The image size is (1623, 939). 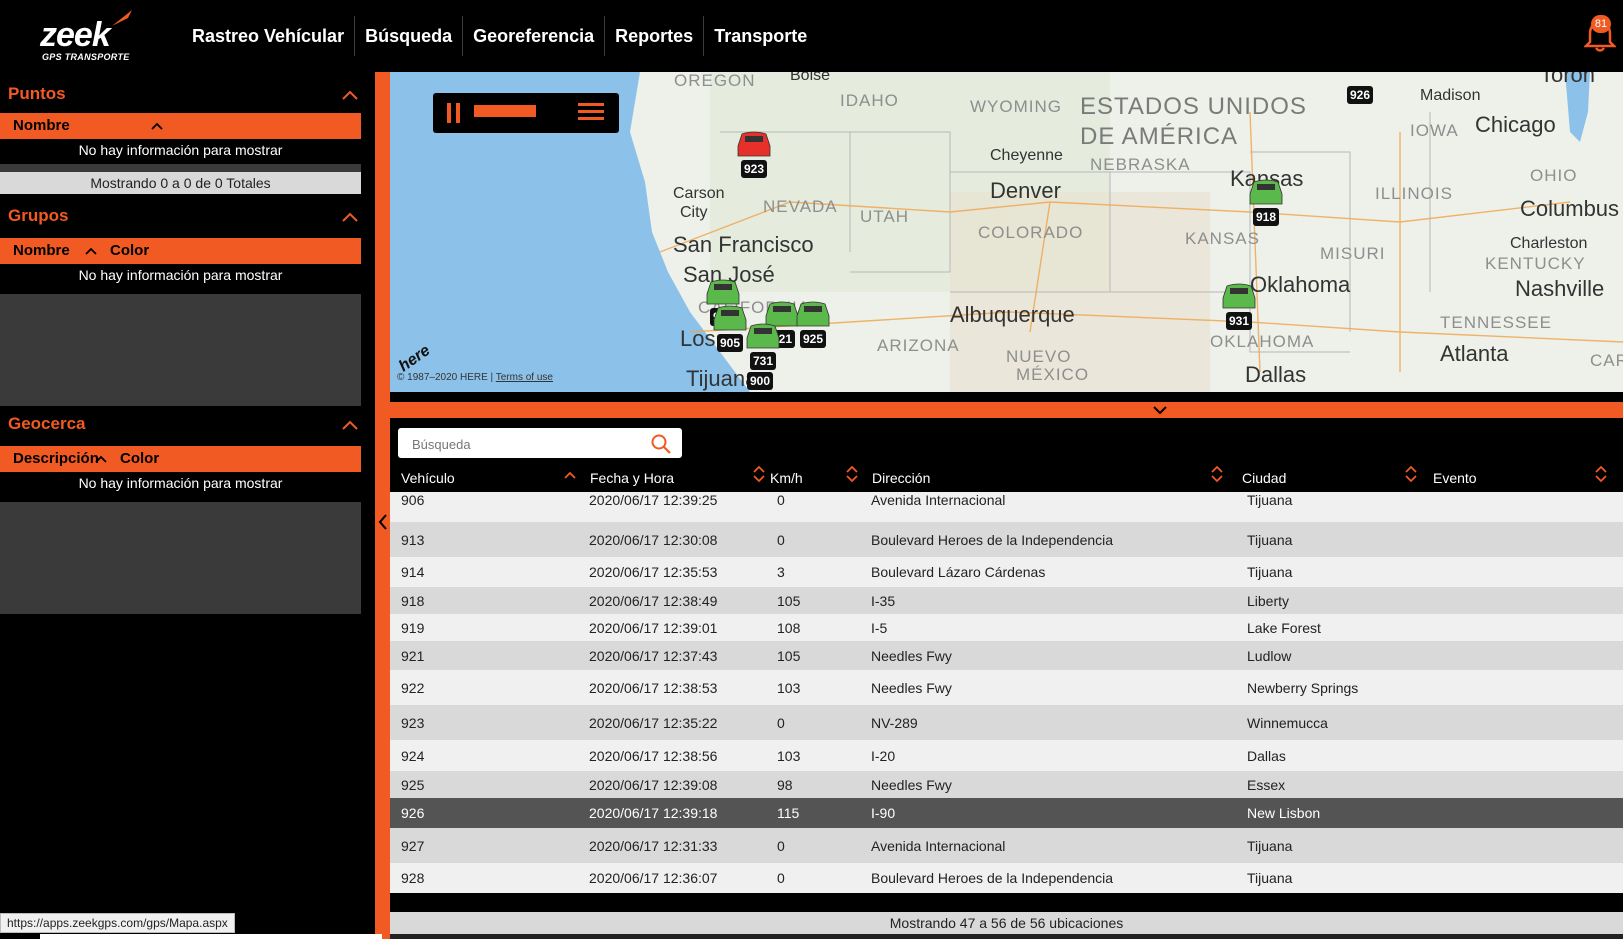 I want to click on table-row: 926 2020/06/17 12:39:18 115 I-90 New Lisbon, so click(x=1006, y=813).